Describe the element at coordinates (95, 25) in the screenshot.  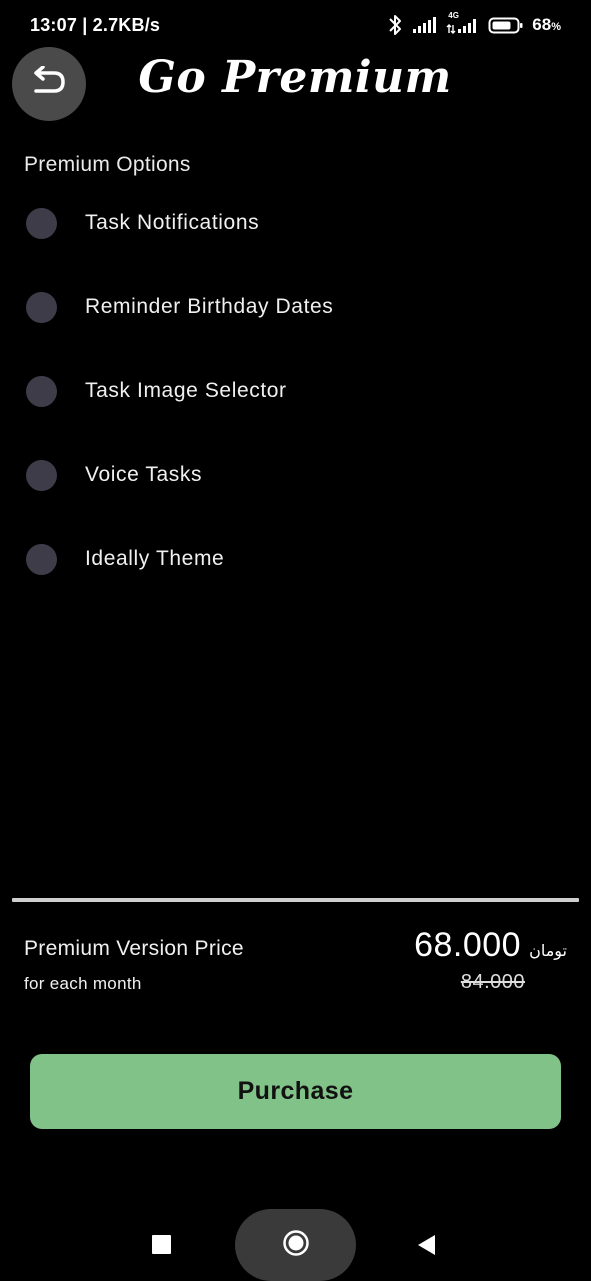
I see `status-time-speed: 13:07 | 2.7KB/s` at that location.